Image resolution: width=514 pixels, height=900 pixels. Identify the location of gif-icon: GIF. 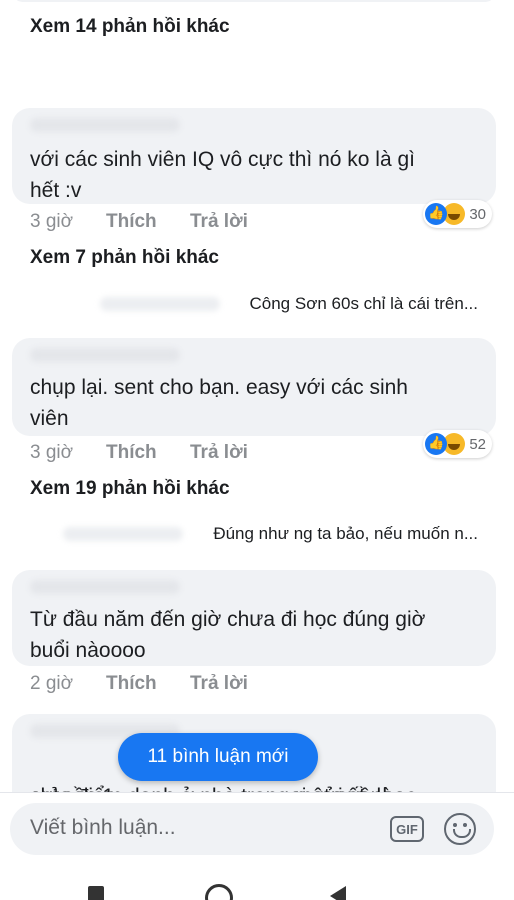
(407, 829).